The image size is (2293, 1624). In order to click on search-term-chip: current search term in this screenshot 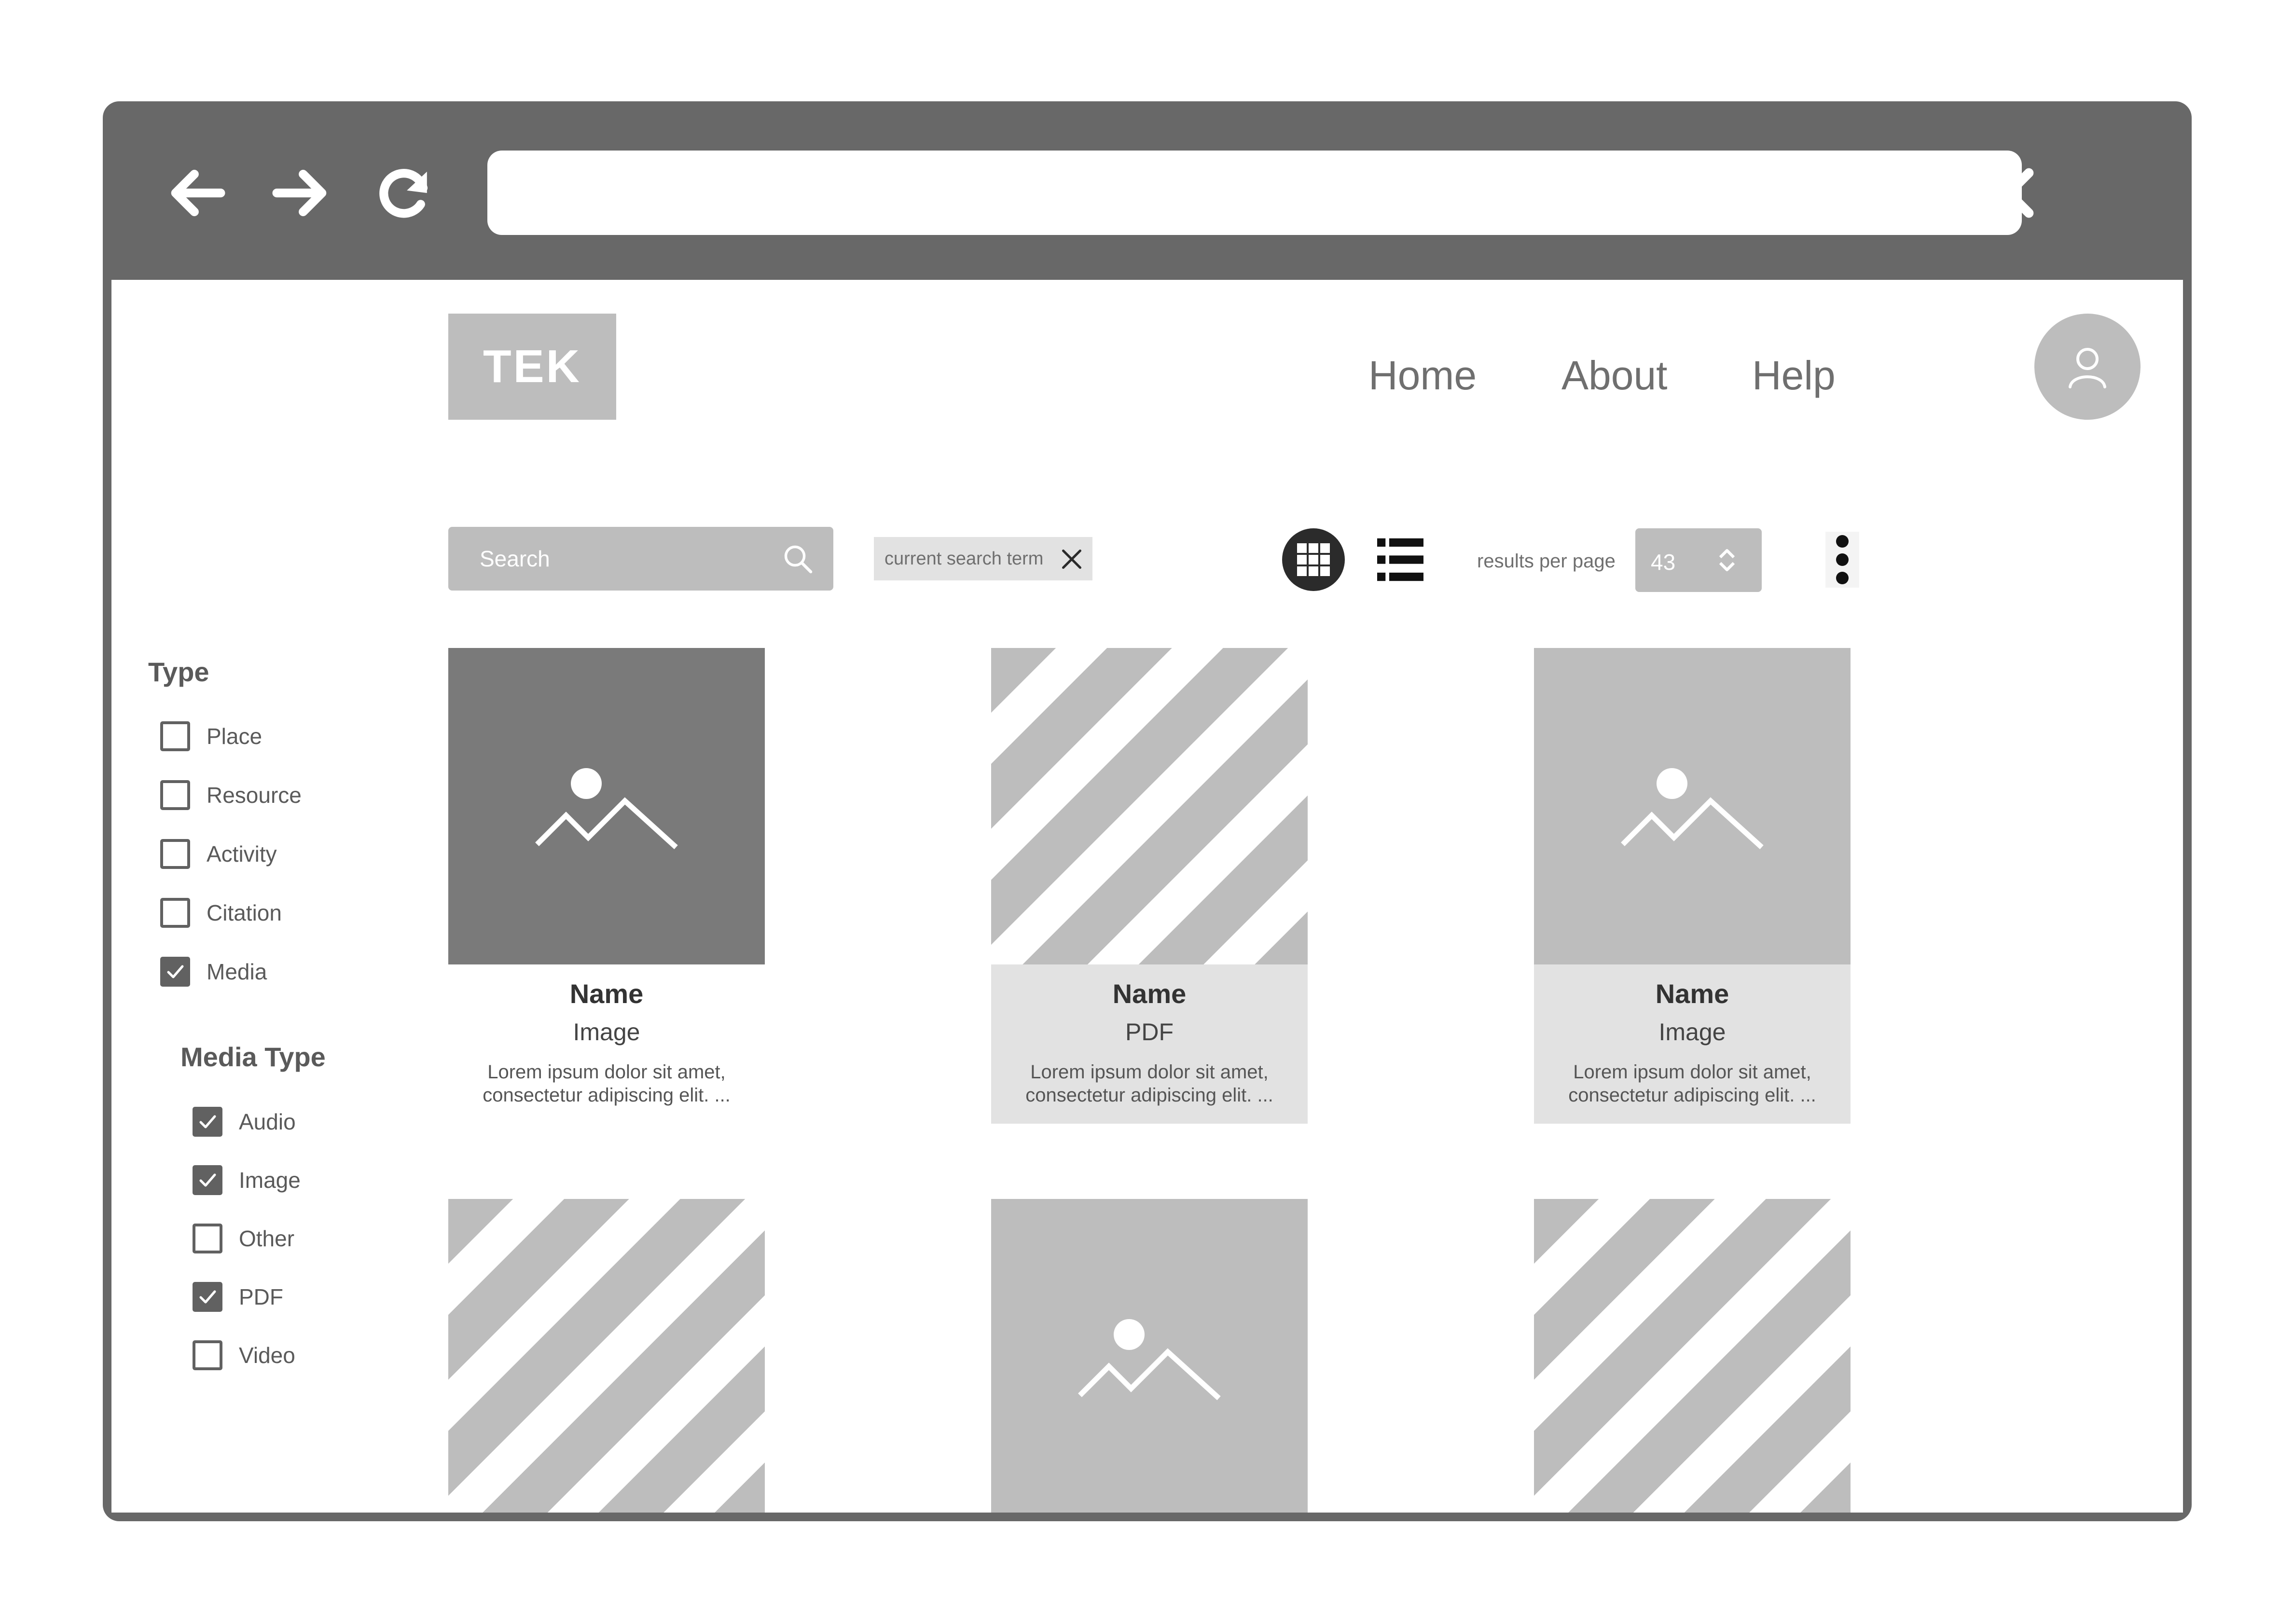, I will do `click(983, 558)`.